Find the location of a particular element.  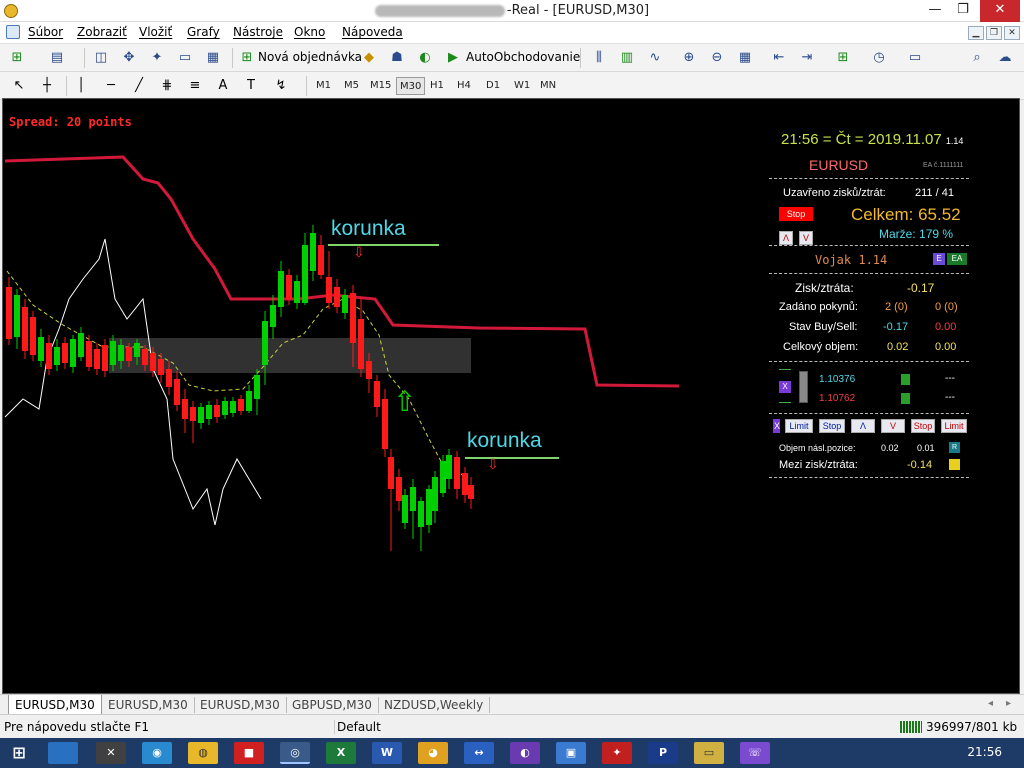

app-icon-2: ✕ is located at coordinates (111, 753).